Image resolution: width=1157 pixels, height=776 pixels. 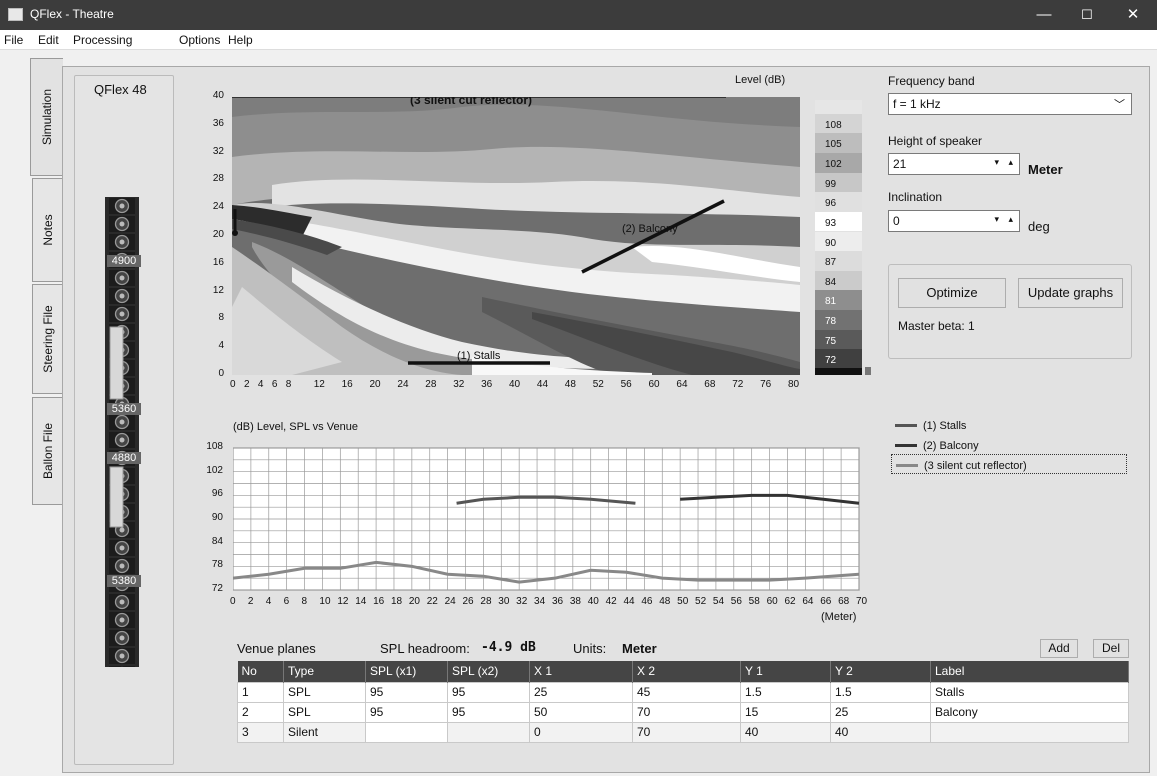 What do you see at coordinates (46, 117) in the screenshot?
I see `tab-simulation: Simulation` at bounding box center [46, 117].